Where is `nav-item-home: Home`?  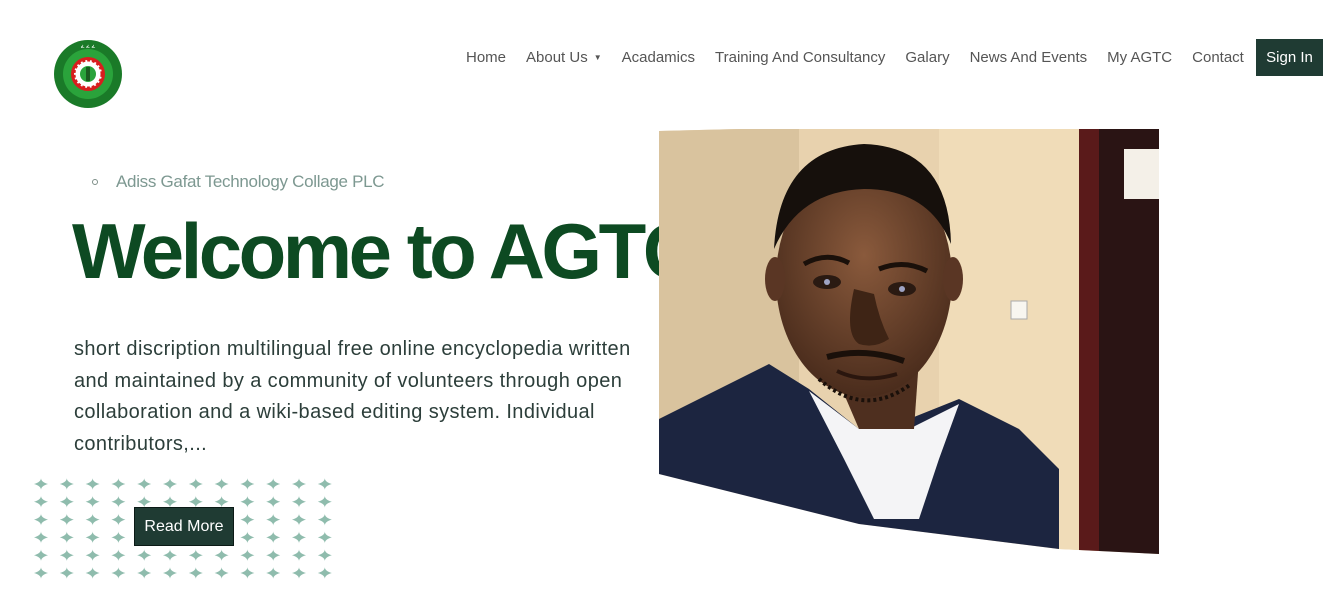
nav-item-home: Home is located at coordinates (486, 57).